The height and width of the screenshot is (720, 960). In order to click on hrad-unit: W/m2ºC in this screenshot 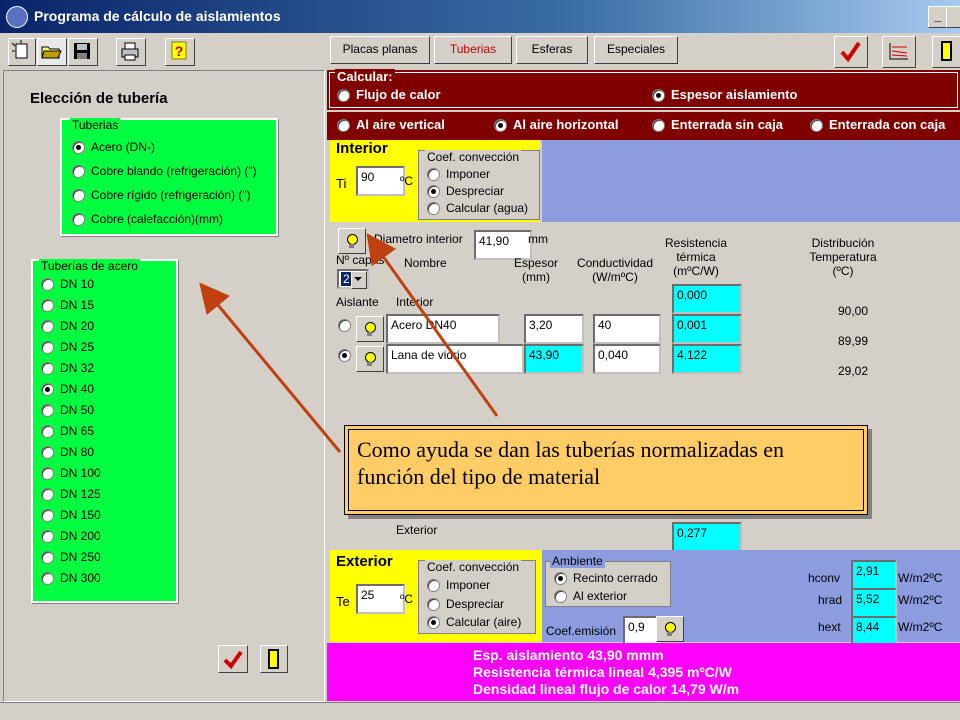, I will do `click(920, 600)`.